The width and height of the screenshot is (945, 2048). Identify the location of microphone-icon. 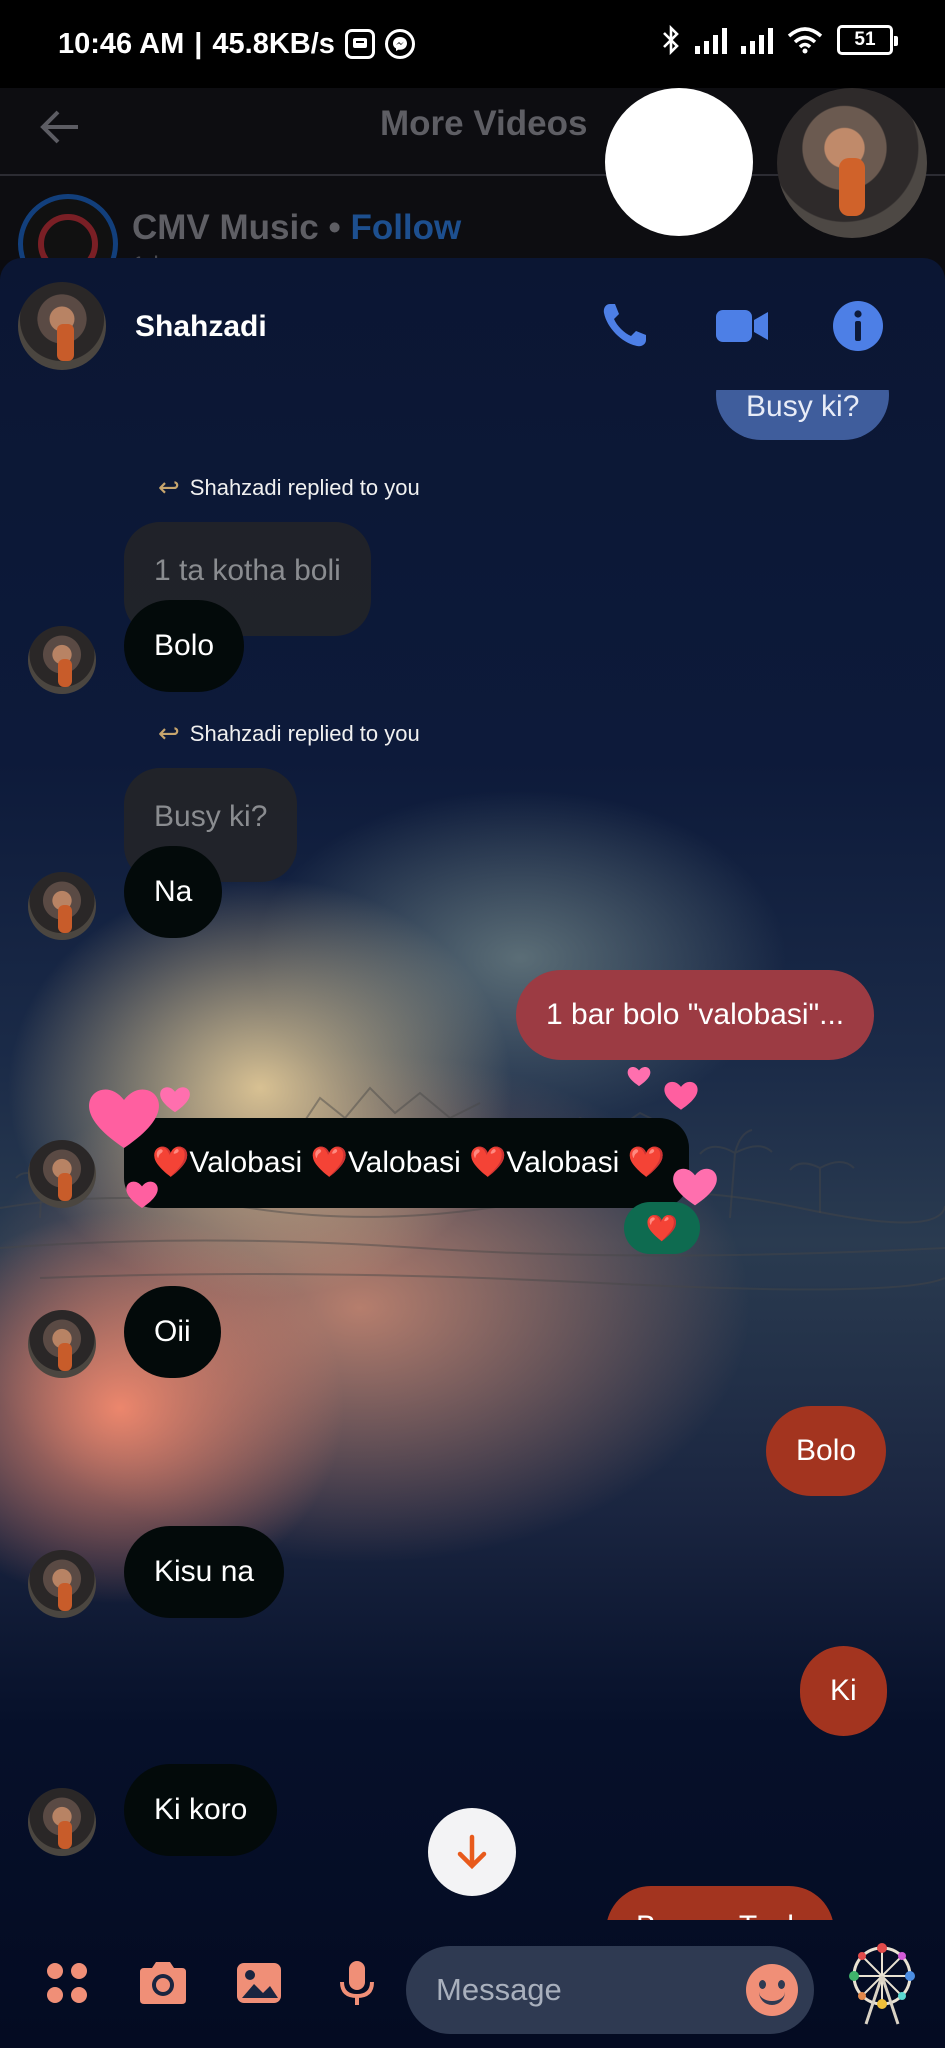
(357, 1983).